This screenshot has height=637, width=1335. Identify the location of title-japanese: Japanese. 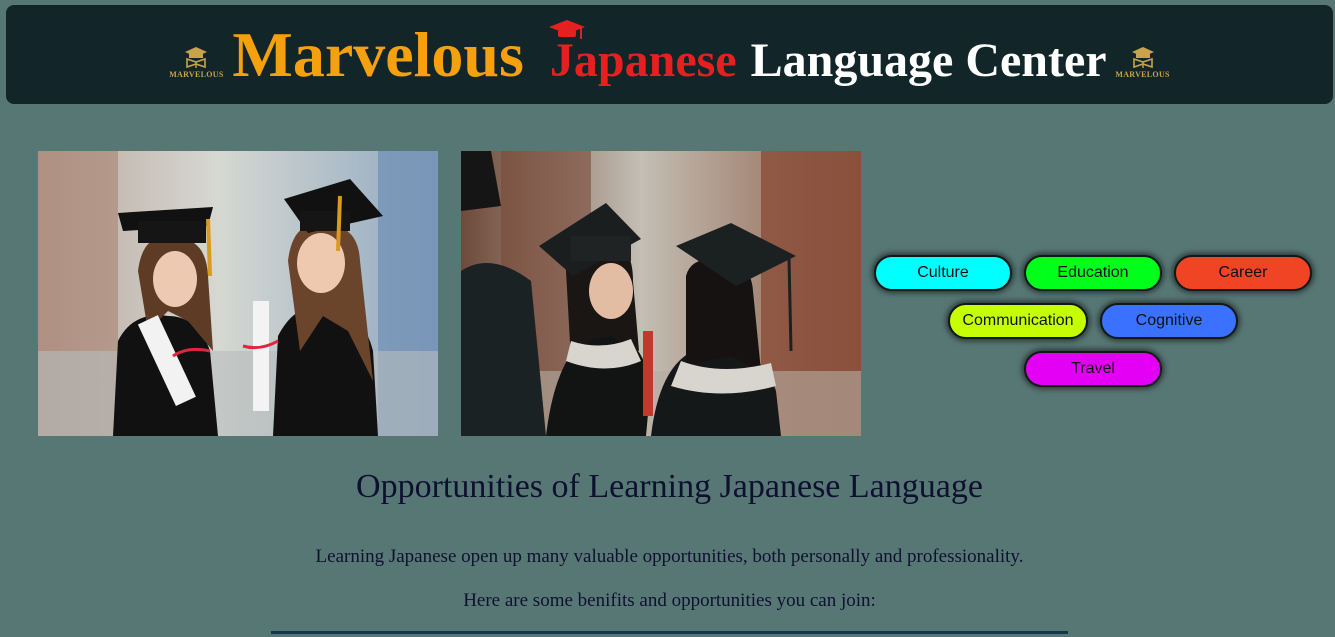
(643, 60).